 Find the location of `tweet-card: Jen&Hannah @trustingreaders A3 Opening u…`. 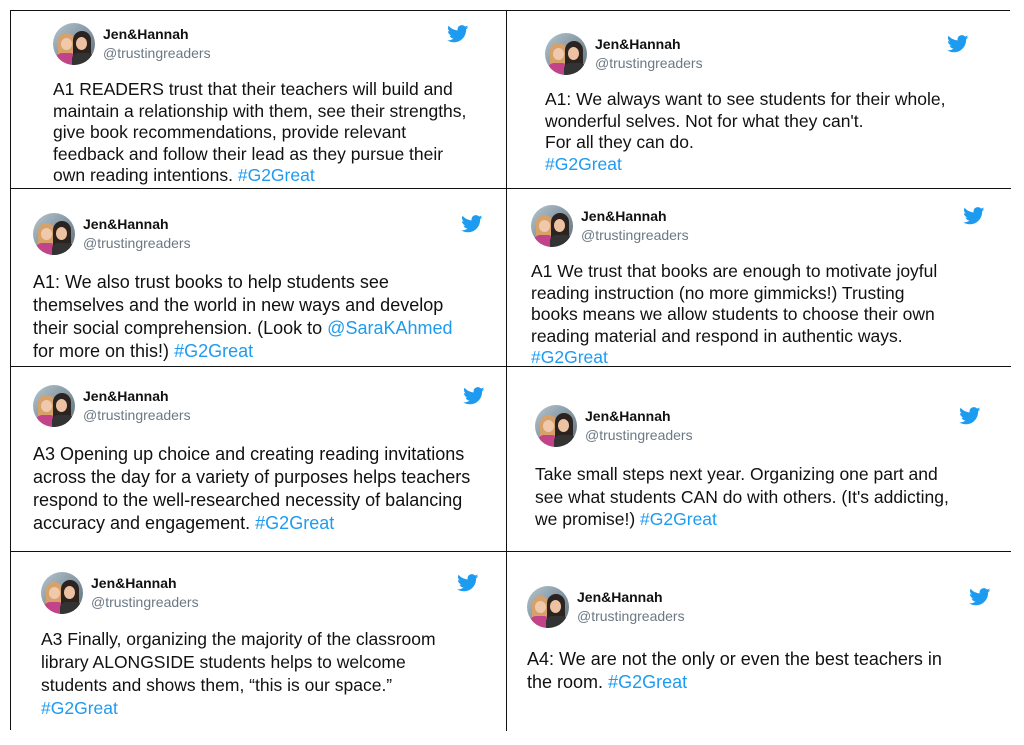

tweet-card: Jen&Hannah @trustingreaders A3 Opening u… is located at coordinates (259, 459).